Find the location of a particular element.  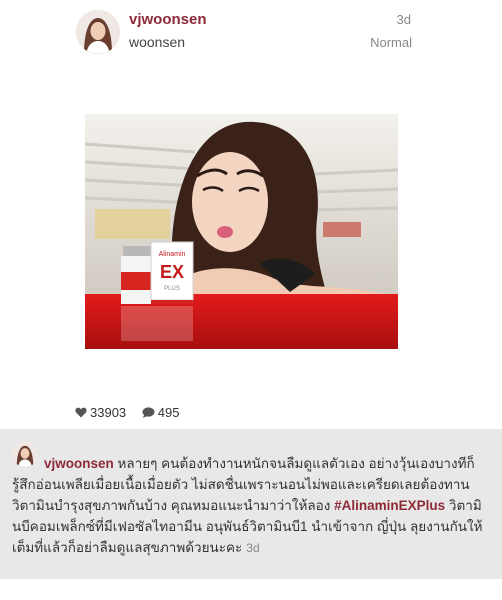

likes-count: 33903 is located at coordinates (100, 412).